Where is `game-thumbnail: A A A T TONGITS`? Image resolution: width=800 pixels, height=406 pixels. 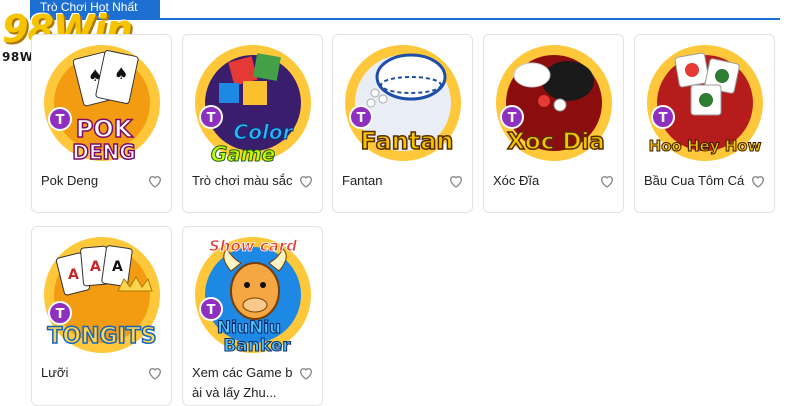 game-thumbnail: A A A T TONGITS is located at coordinates (102, 295).